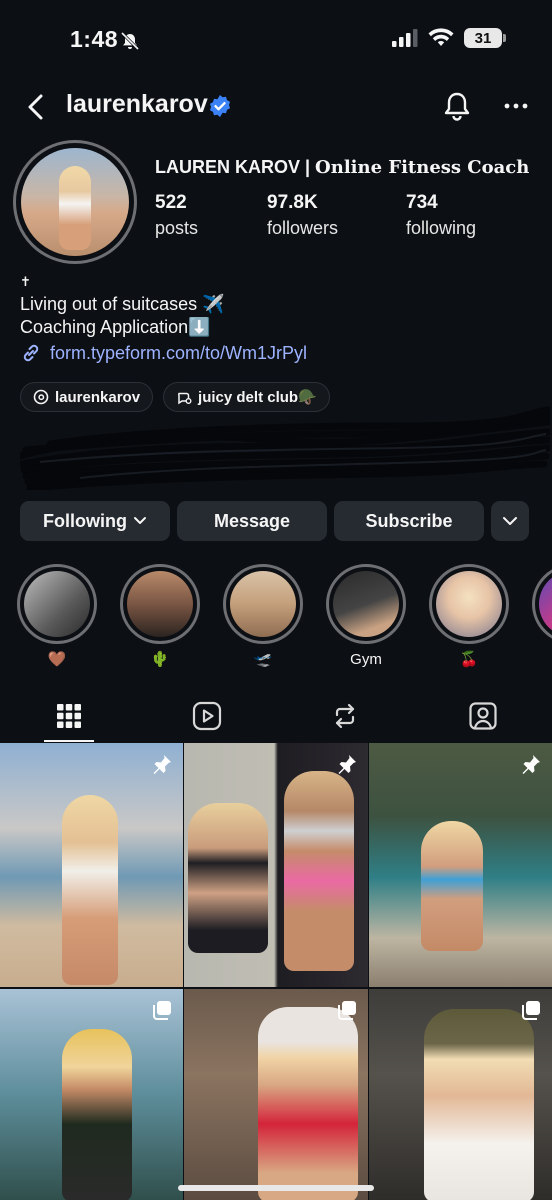 This screenshot has height=1200, width=552. I want to click on highlight-item: 🌵, so click(160, 619).